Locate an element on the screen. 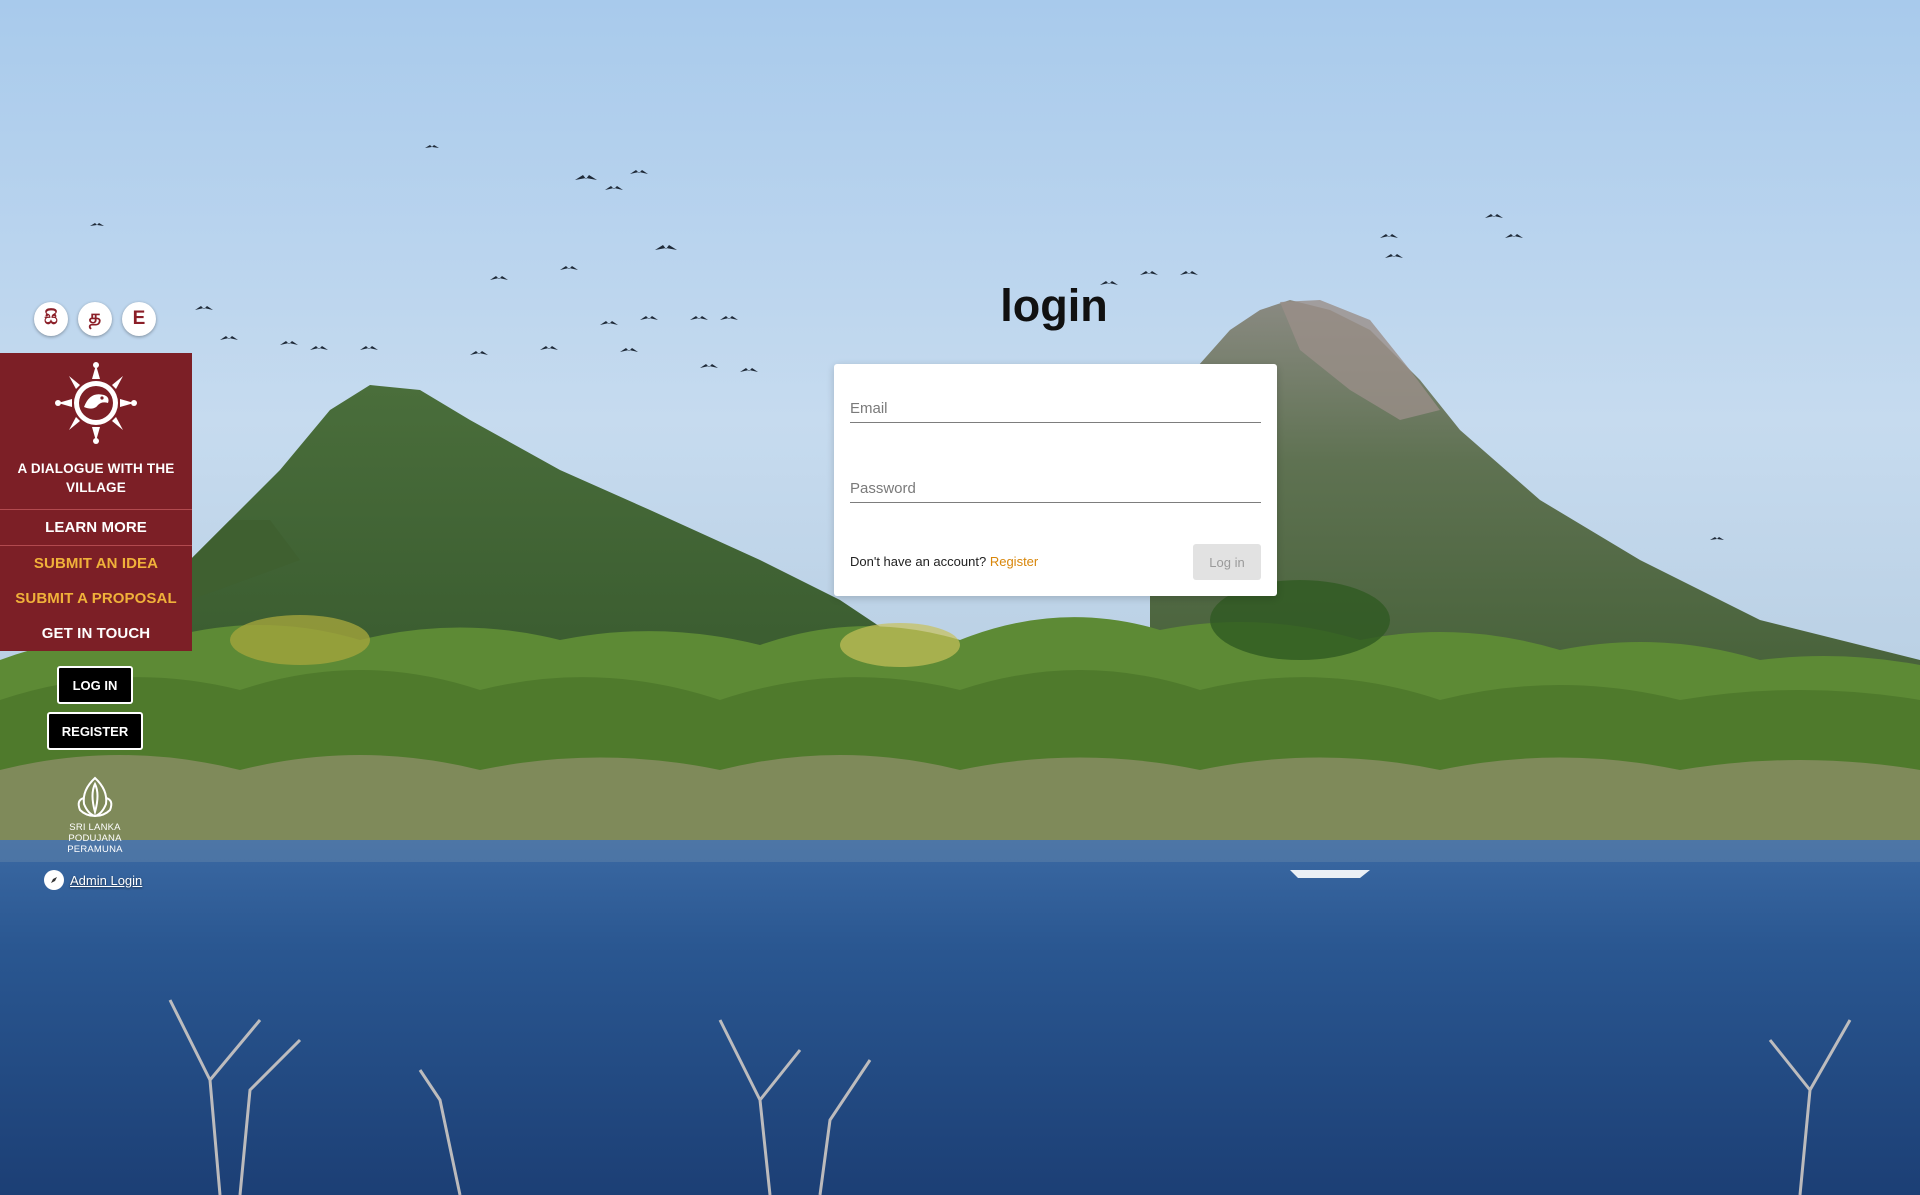 The width and height of the screenshot is (1920, 1195). login-form: Don't have an account? Register Log in is located at coordinates (1055, 480).